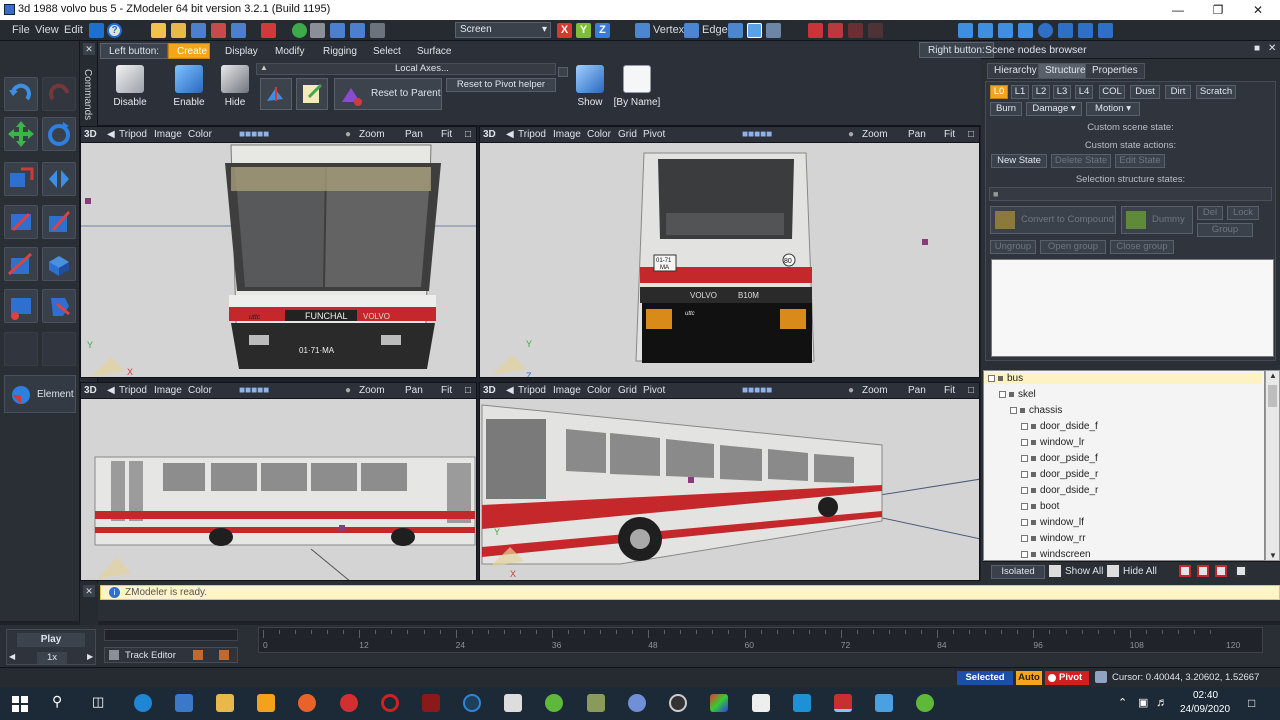 This screenshot has width=1280, height=720. Describe the element at coordinates (1218, 10) in the screenshot. I see `maximize-button: ❐` at that location.